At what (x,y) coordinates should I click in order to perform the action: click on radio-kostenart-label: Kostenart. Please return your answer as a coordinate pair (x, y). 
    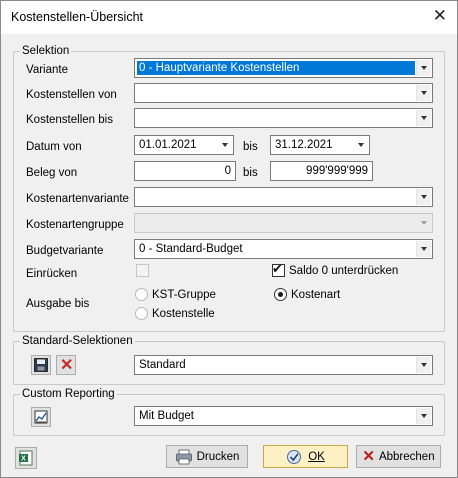
    Looking at the image, I should click on (315, 295).